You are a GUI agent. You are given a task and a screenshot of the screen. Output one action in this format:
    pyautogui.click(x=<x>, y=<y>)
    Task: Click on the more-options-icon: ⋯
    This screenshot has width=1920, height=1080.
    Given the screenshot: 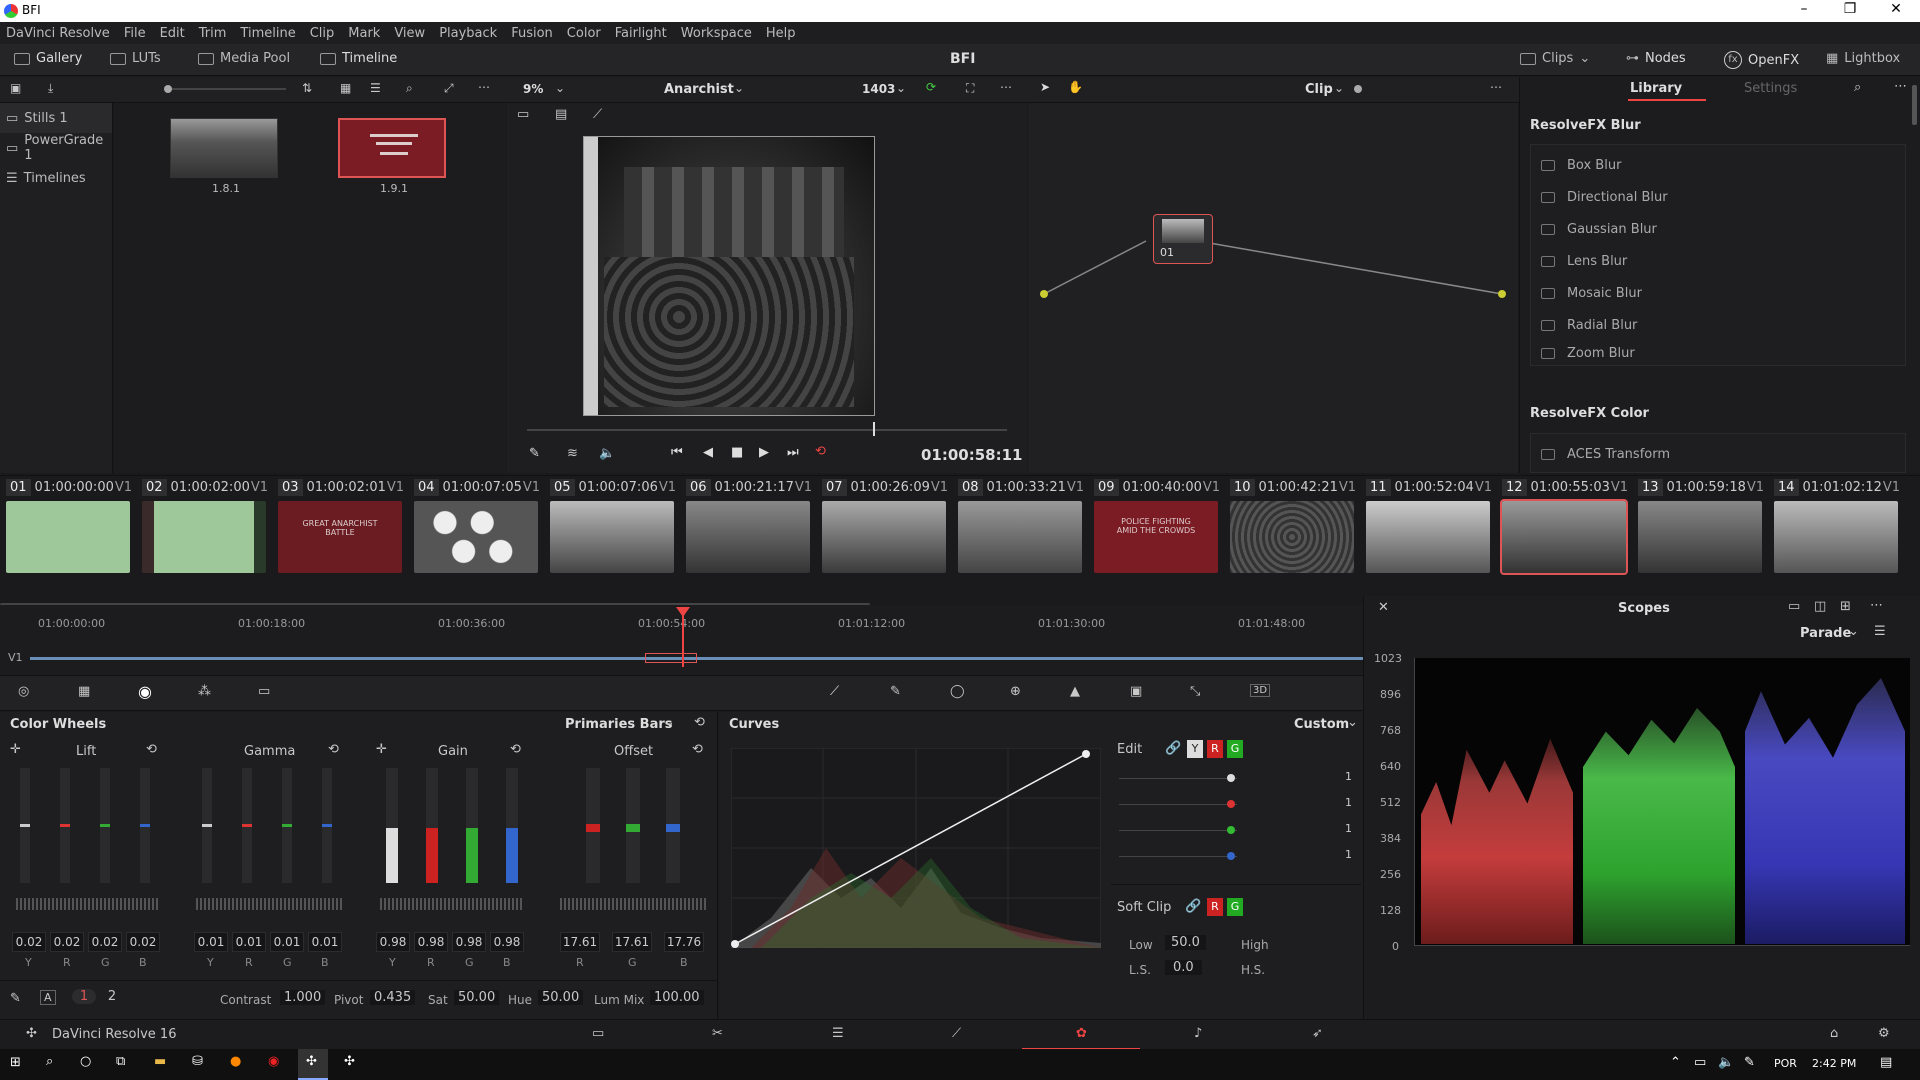 What is the action you would take?
    pyautogui.click(x=1496, y=87)
    